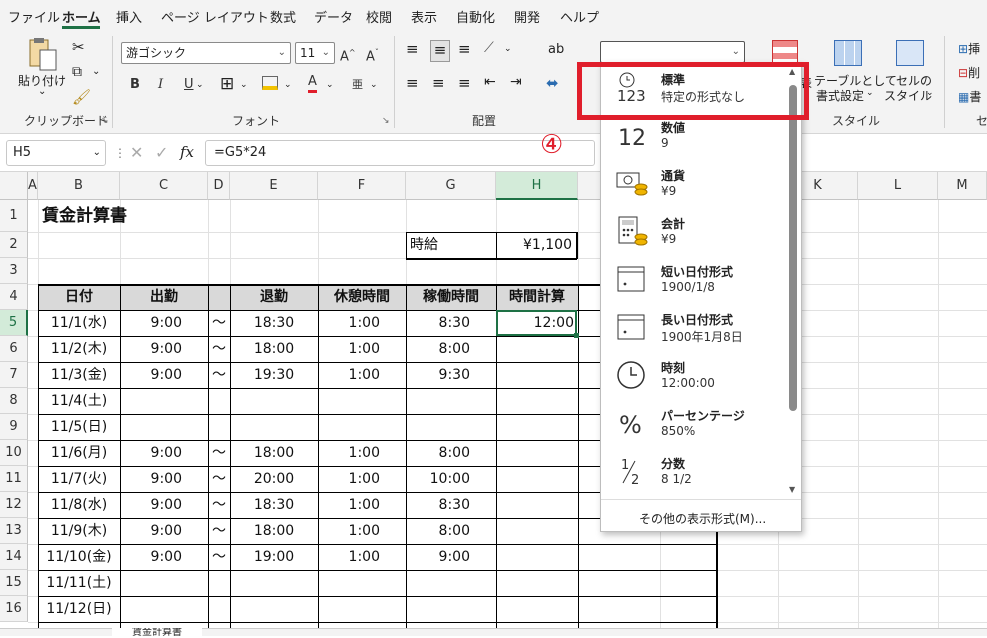  What do you see at coordinates (969, 48) in the screenshot?
I see `insert-cells-button: ⊞挿` at bounding box center [969, 48].